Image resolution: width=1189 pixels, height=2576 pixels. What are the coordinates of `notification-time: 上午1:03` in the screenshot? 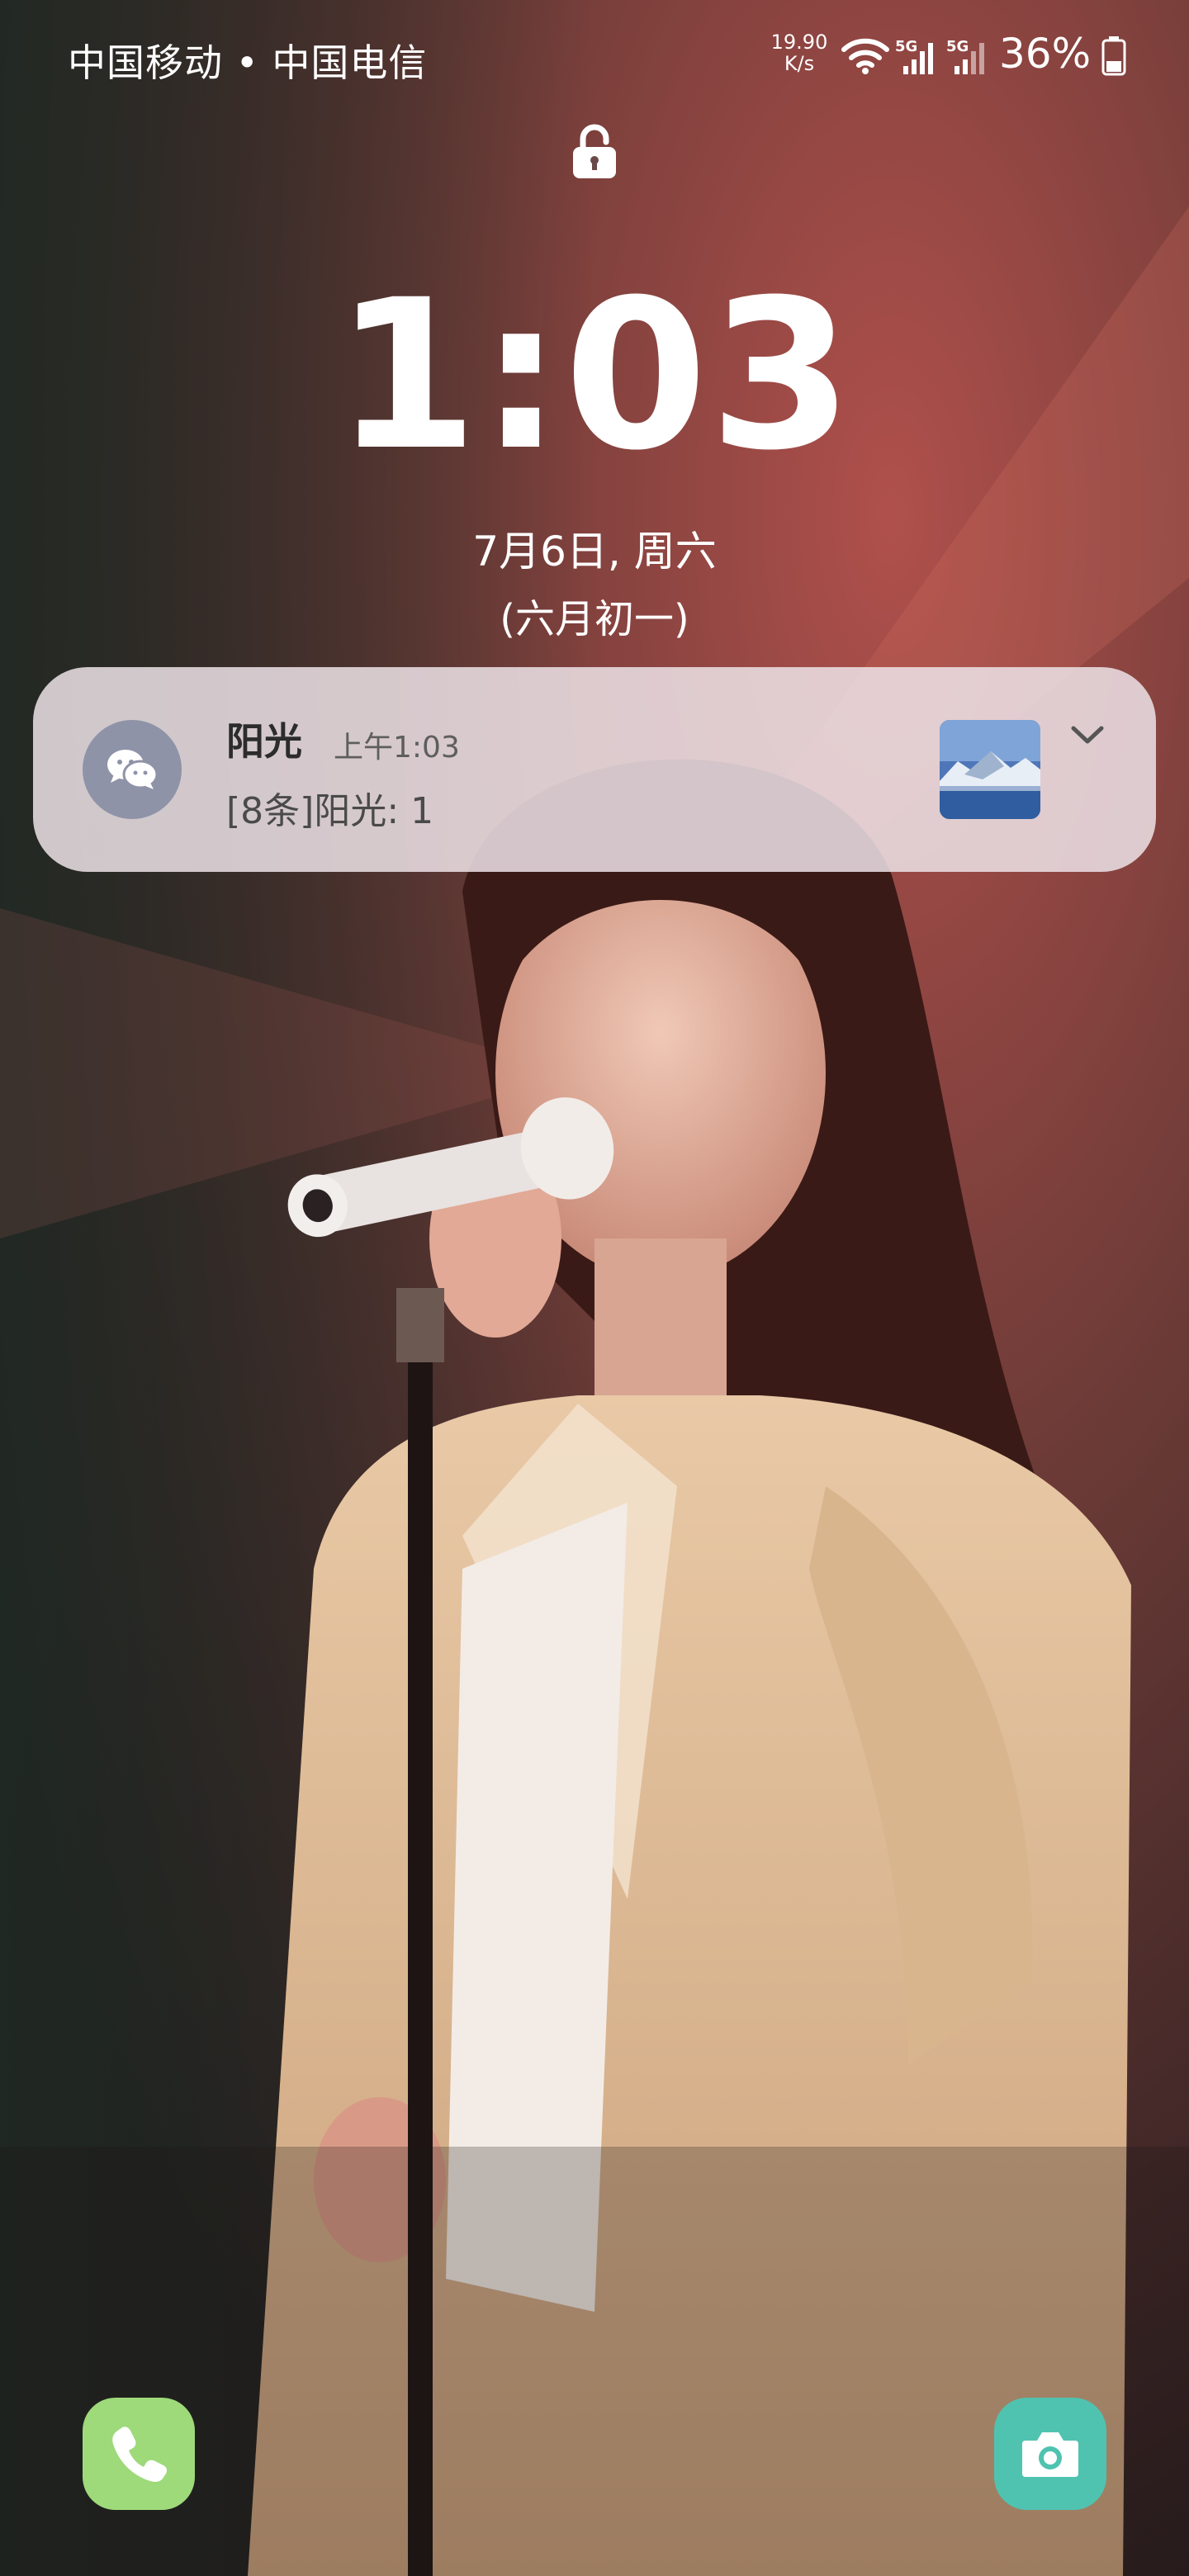 It's located at (397, 748).